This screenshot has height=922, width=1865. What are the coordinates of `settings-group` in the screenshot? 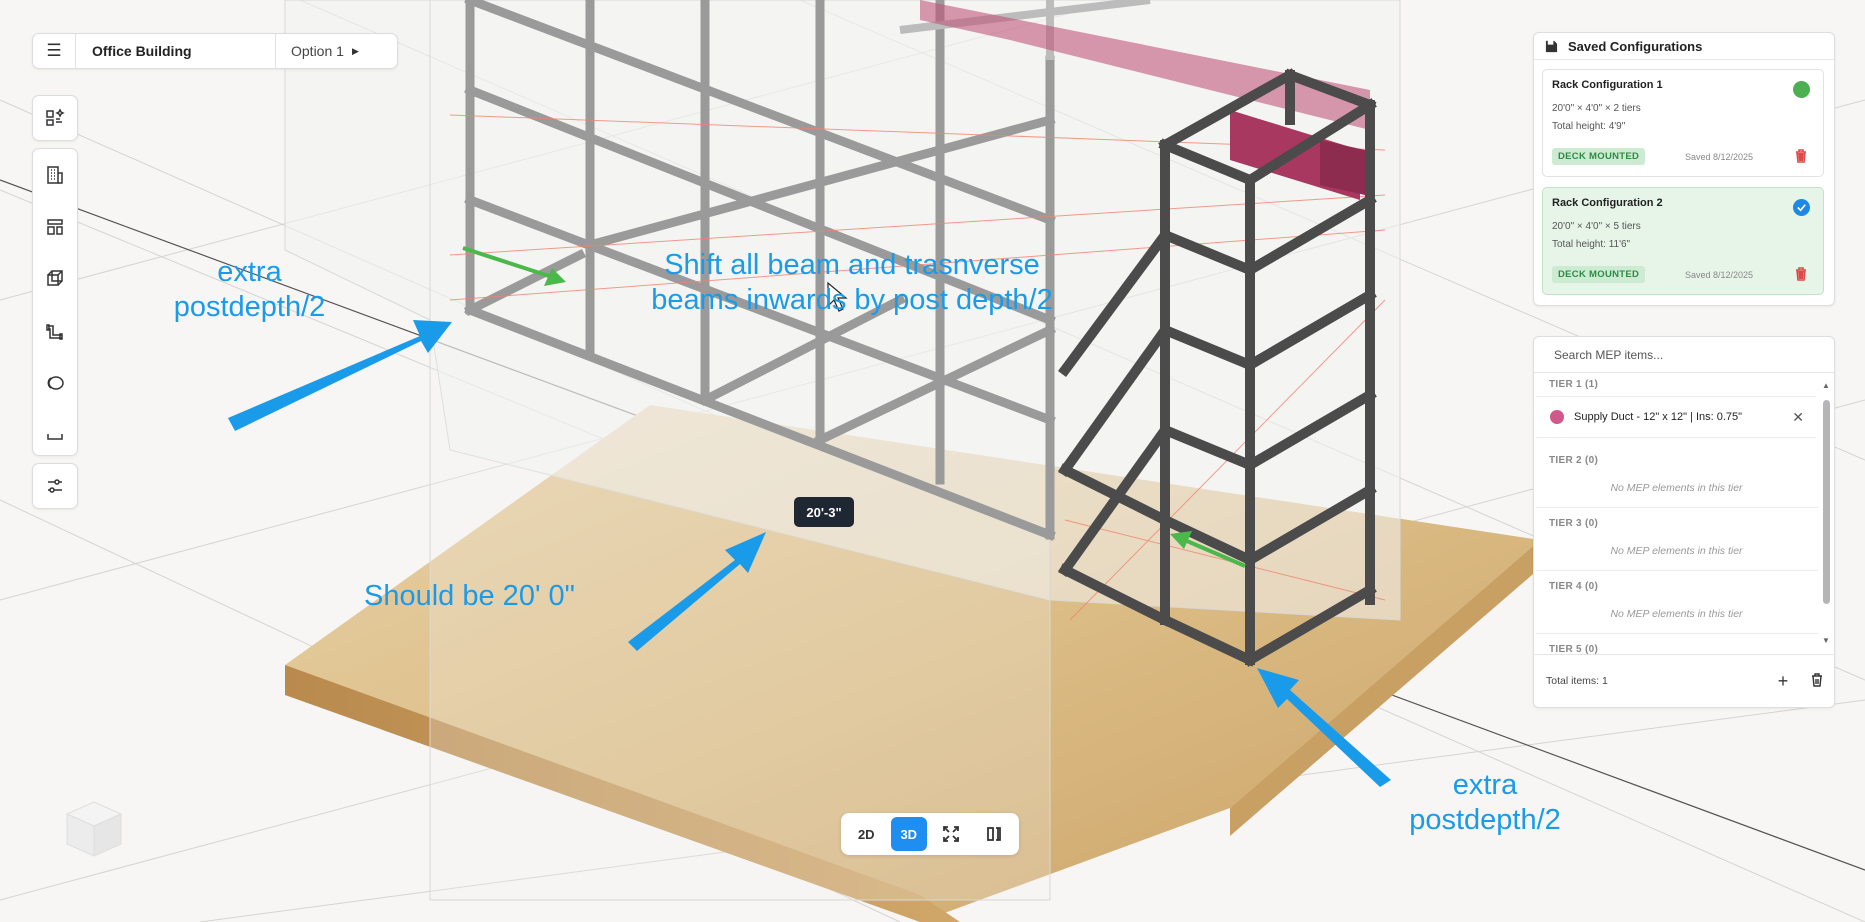 It's located at (55, 486).